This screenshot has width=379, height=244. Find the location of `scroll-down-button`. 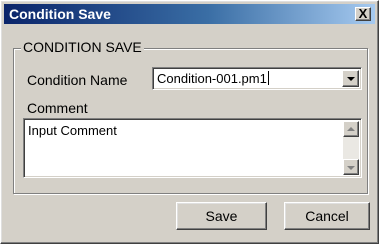

scroll-down-button is located at coordinates (351, 167).